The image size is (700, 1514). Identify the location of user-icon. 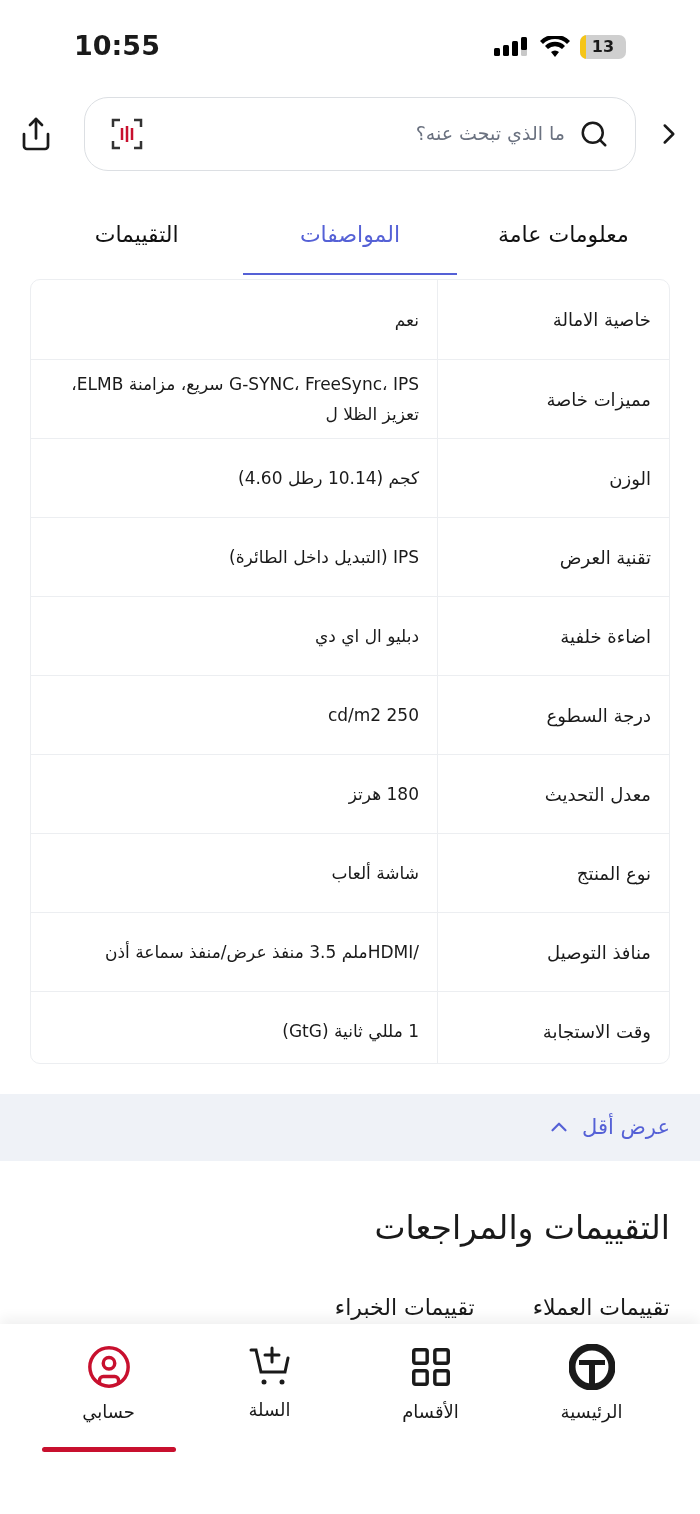
(108, 1367).